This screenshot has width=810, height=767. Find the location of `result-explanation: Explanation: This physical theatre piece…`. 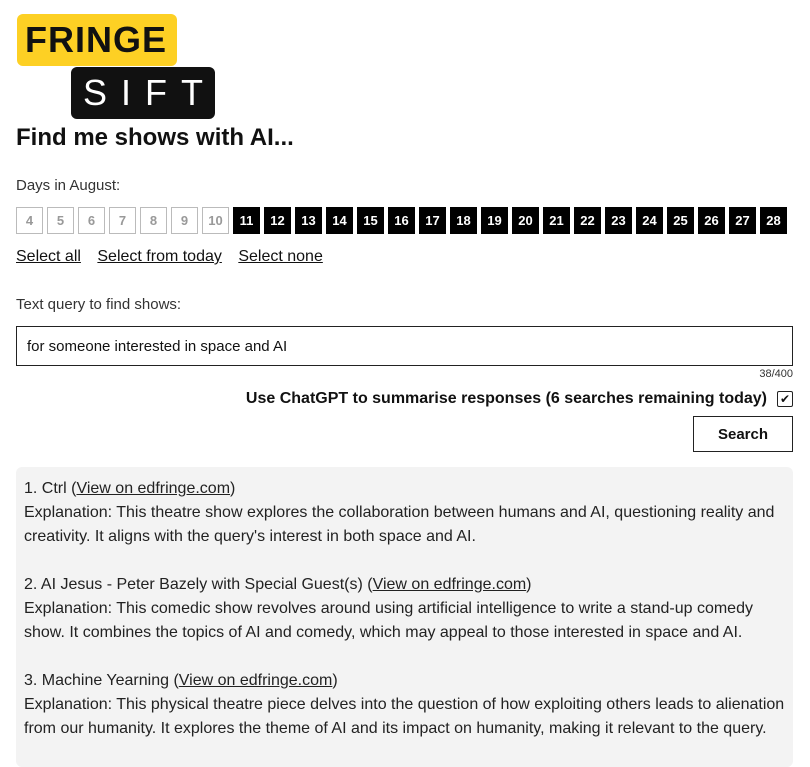

result-explanation: Explanation: This physical theatre piece… is located at coordinates (404, 716).